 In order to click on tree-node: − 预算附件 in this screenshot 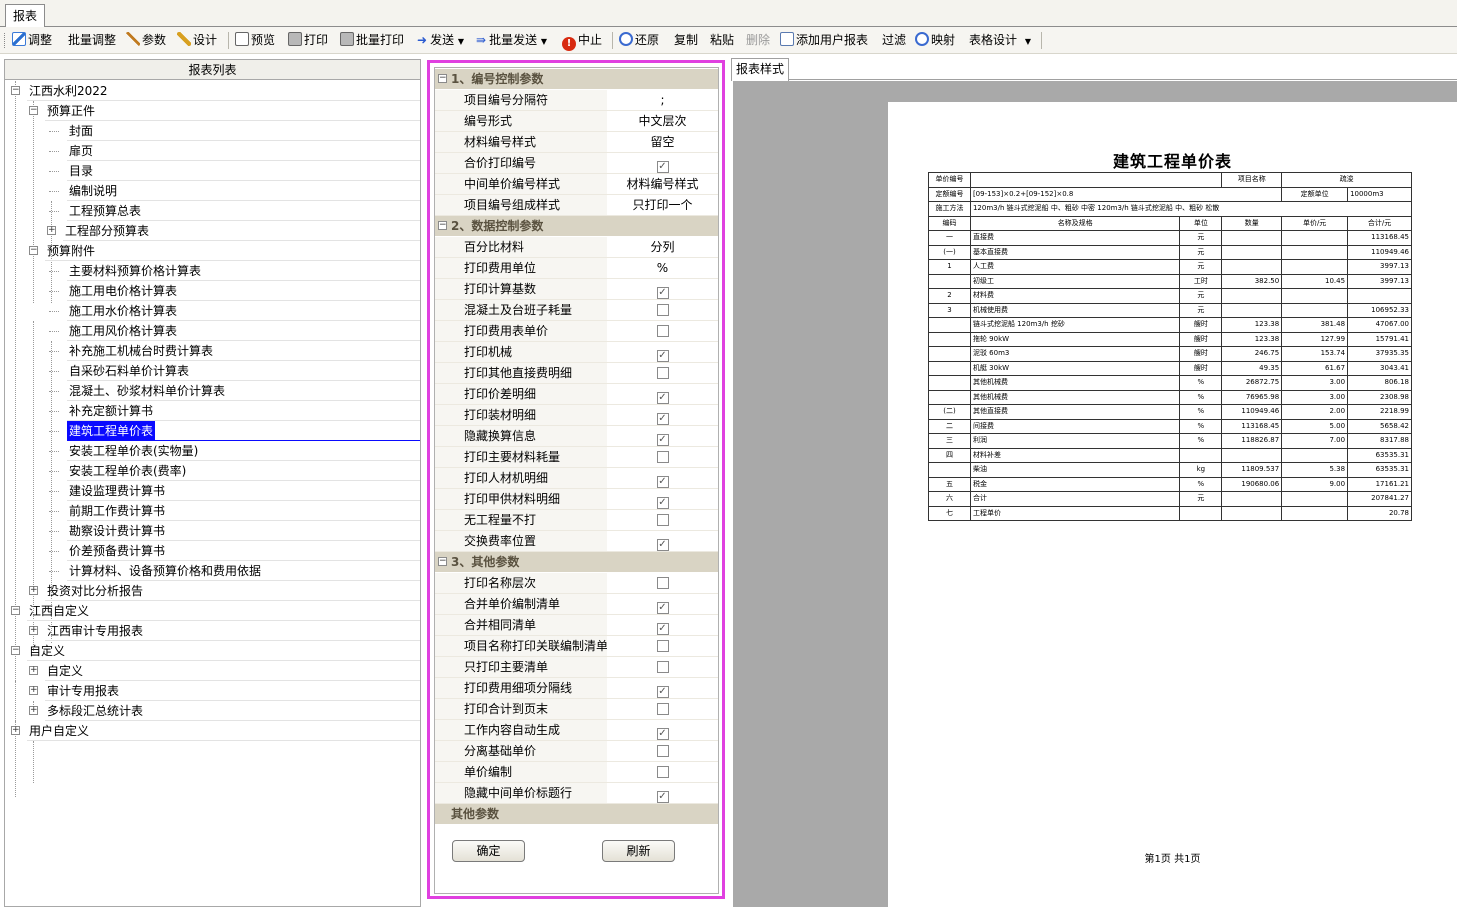, I will do `click(212, 251)`.